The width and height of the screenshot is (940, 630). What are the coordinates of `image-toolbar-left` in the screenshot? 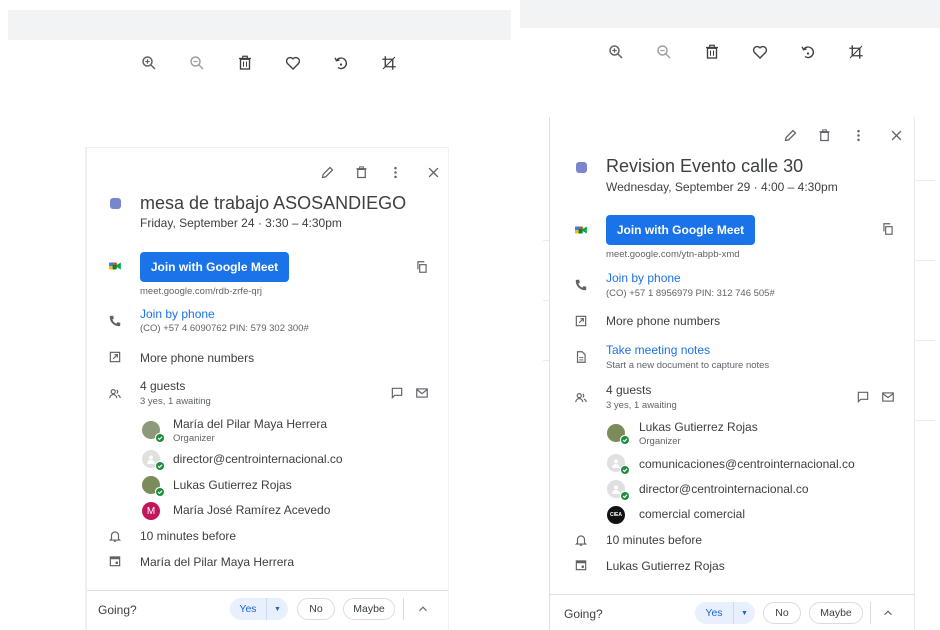 It's located at (282, 63).